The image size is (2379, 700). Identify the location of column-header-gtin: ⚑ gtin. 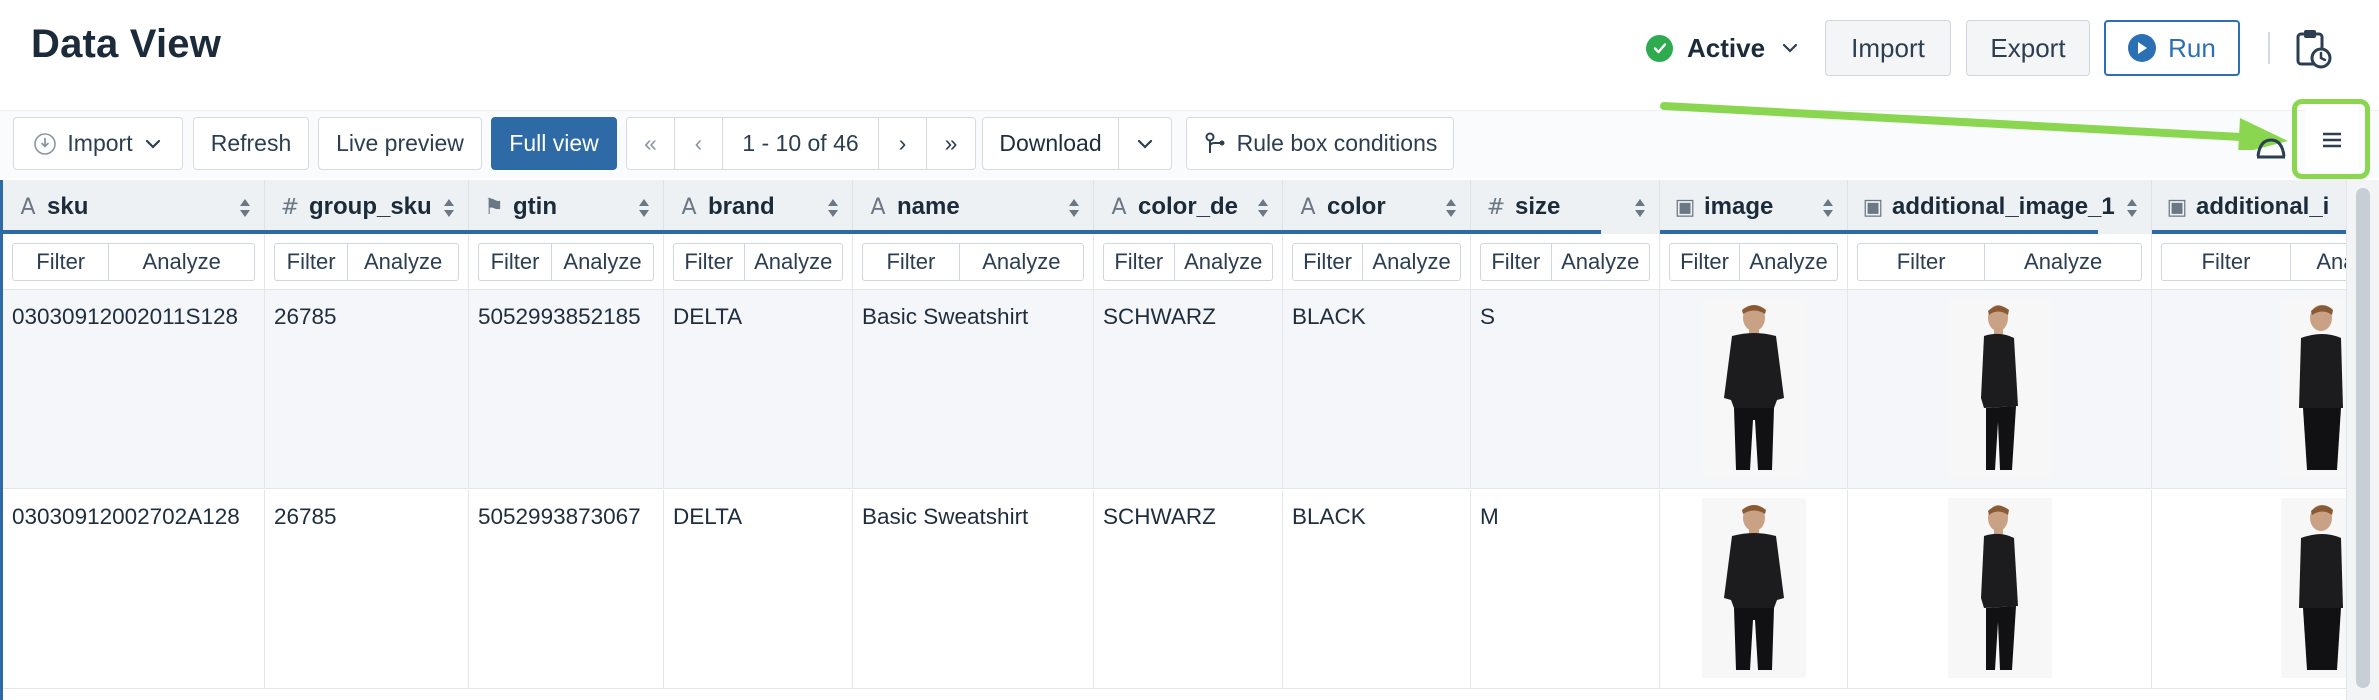
(566, 207).